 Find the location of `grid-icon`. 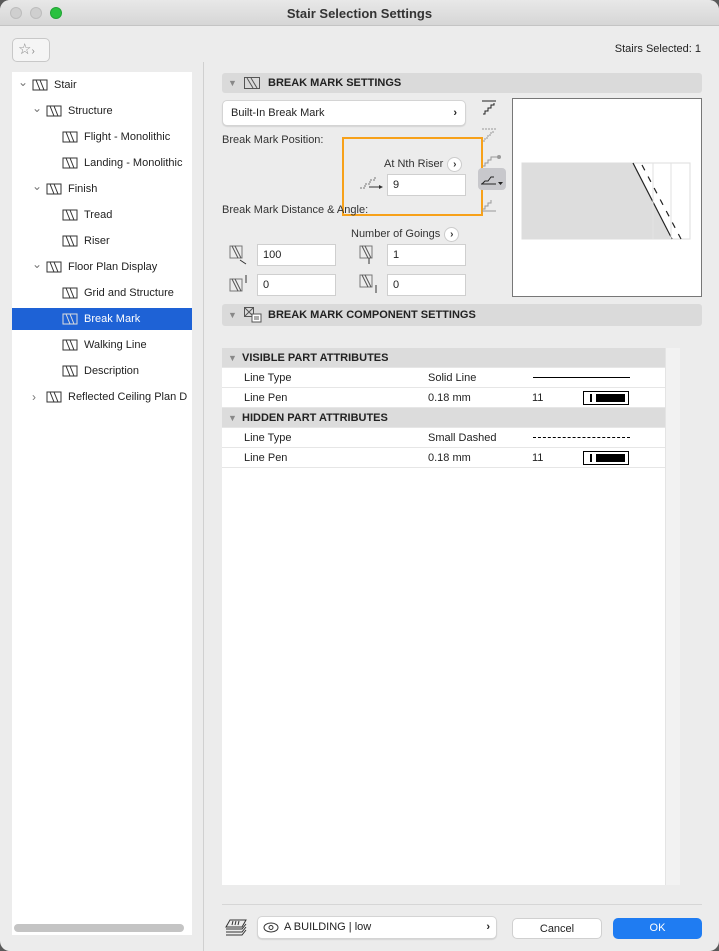

grid-icon is located at coordinates (70, 293).